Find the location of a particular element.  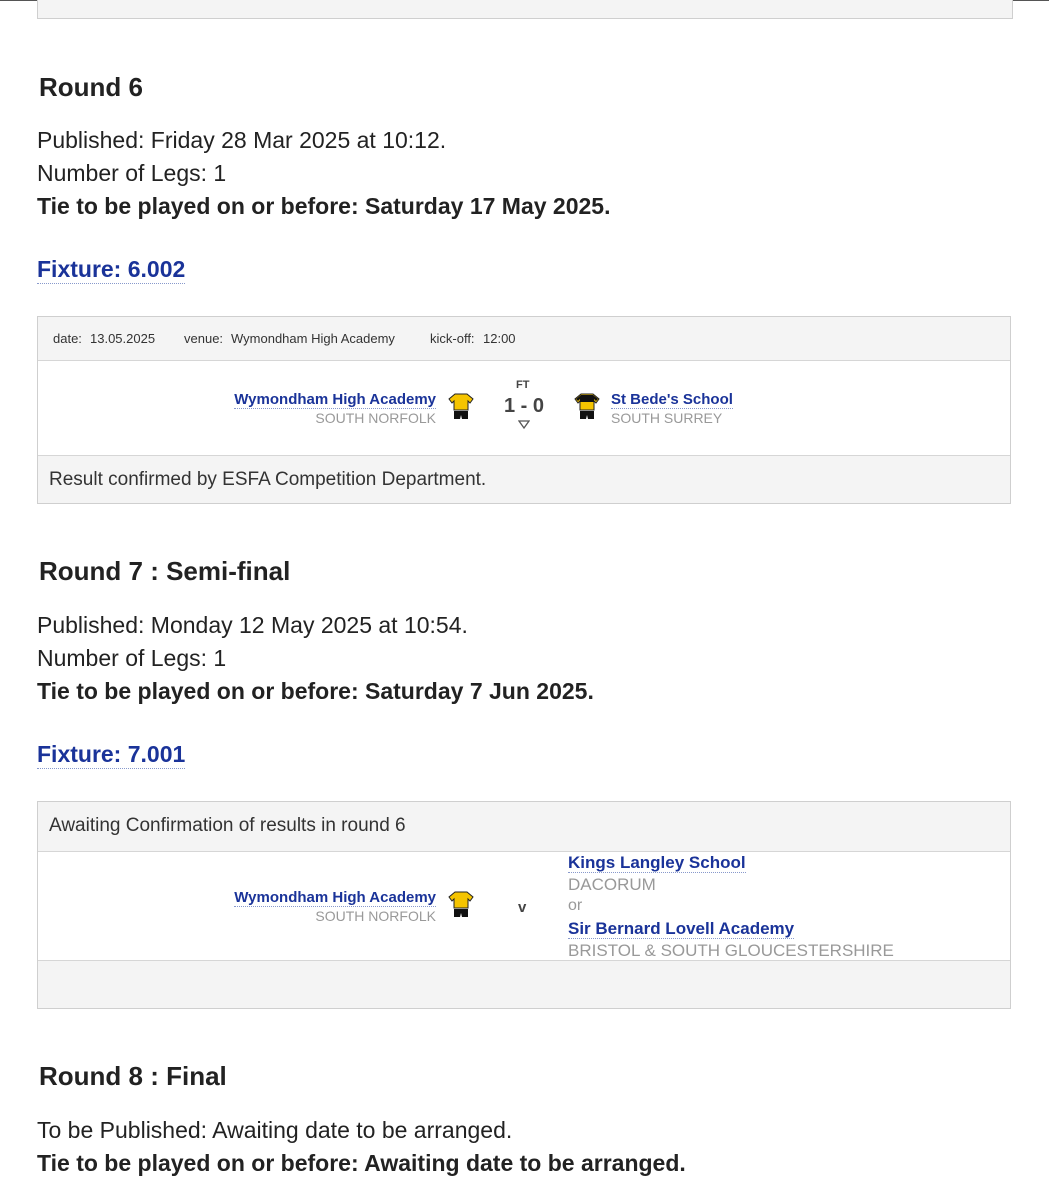

or-separator: or is located at coordinates (575, 905).